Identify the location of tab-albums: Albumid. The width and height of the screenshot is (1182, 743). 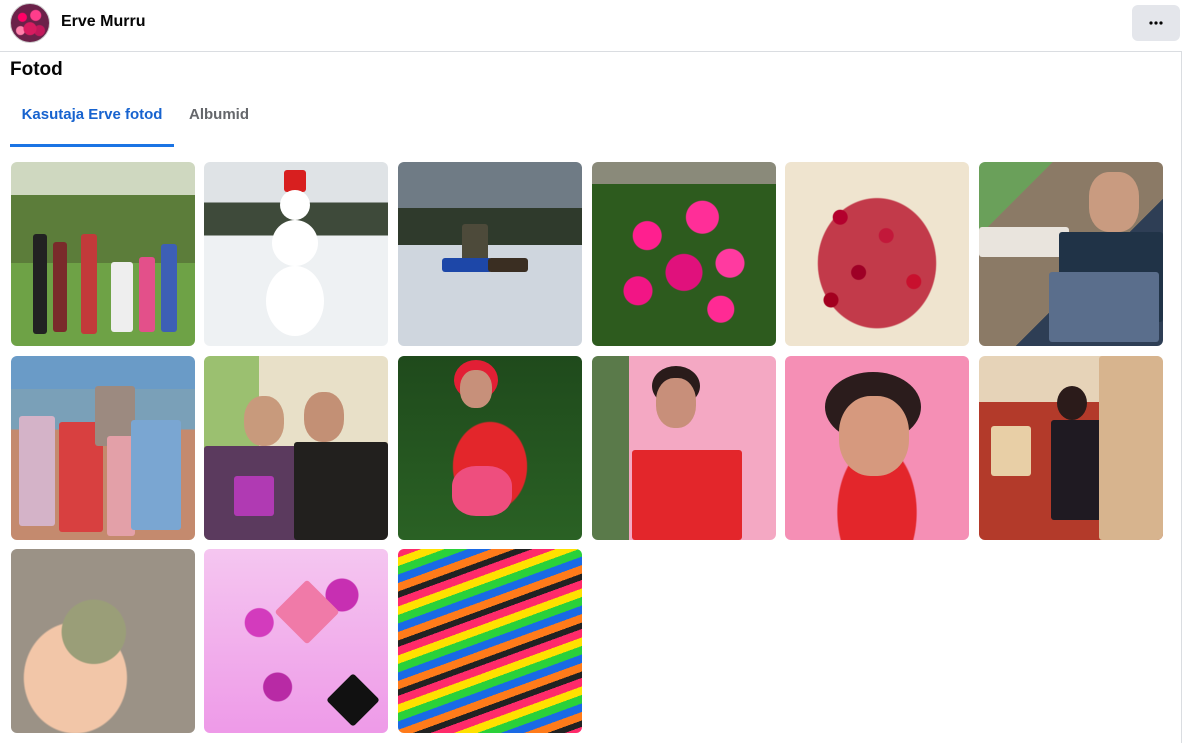
(219, 120).